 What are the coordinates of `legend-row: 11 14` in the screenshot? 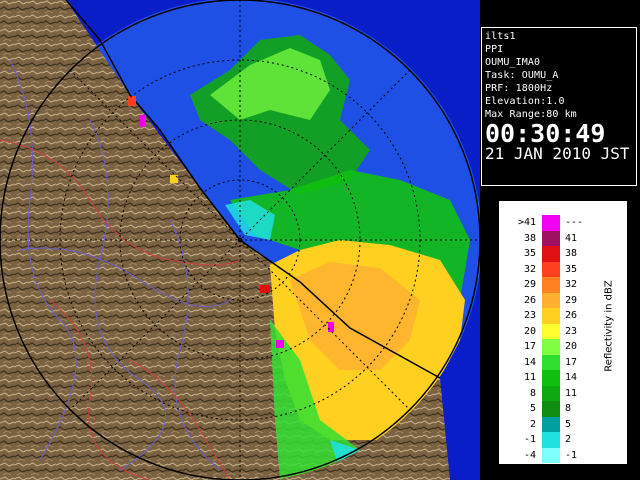 It's located at (554, 378).